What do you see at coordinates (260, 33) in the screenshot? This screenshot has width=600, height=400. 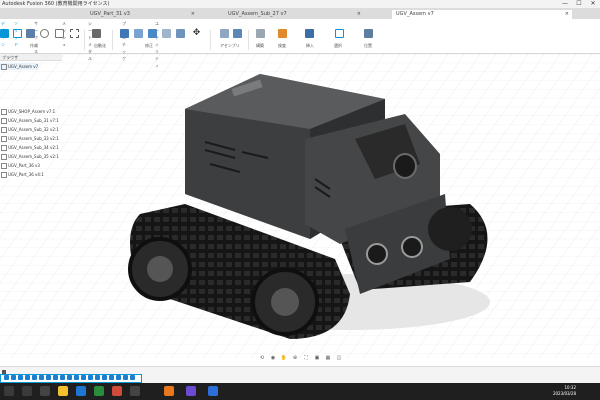 I see `offset-plane-icon` at bounding box center [260, 33].